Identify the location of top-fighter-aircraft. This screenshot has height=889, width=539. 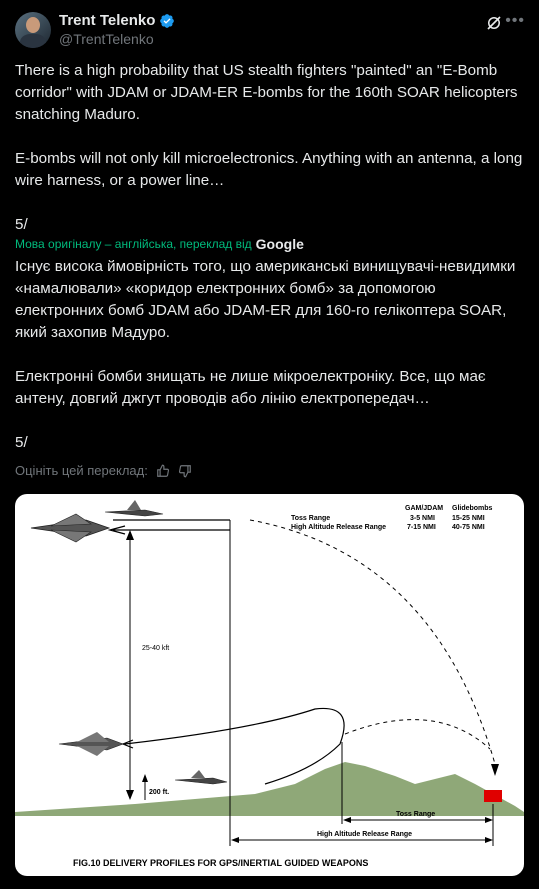
(134, 508).